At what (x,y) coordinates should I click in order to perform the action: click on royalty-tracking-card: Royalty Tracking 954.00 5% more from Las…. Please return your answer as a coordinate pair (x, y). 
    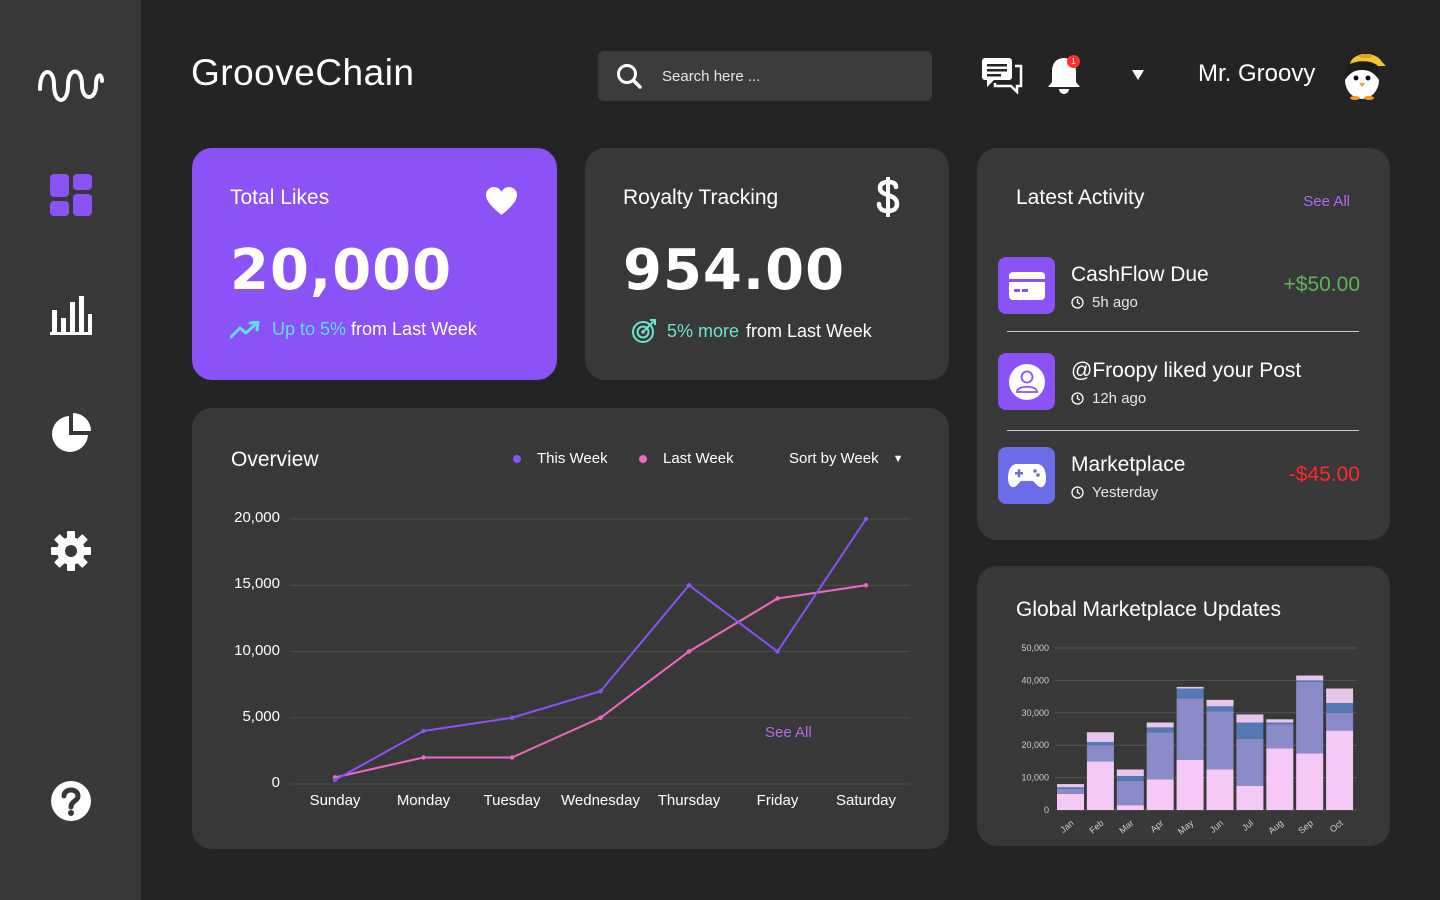
    Looking at the image, I should click on (767, 264).